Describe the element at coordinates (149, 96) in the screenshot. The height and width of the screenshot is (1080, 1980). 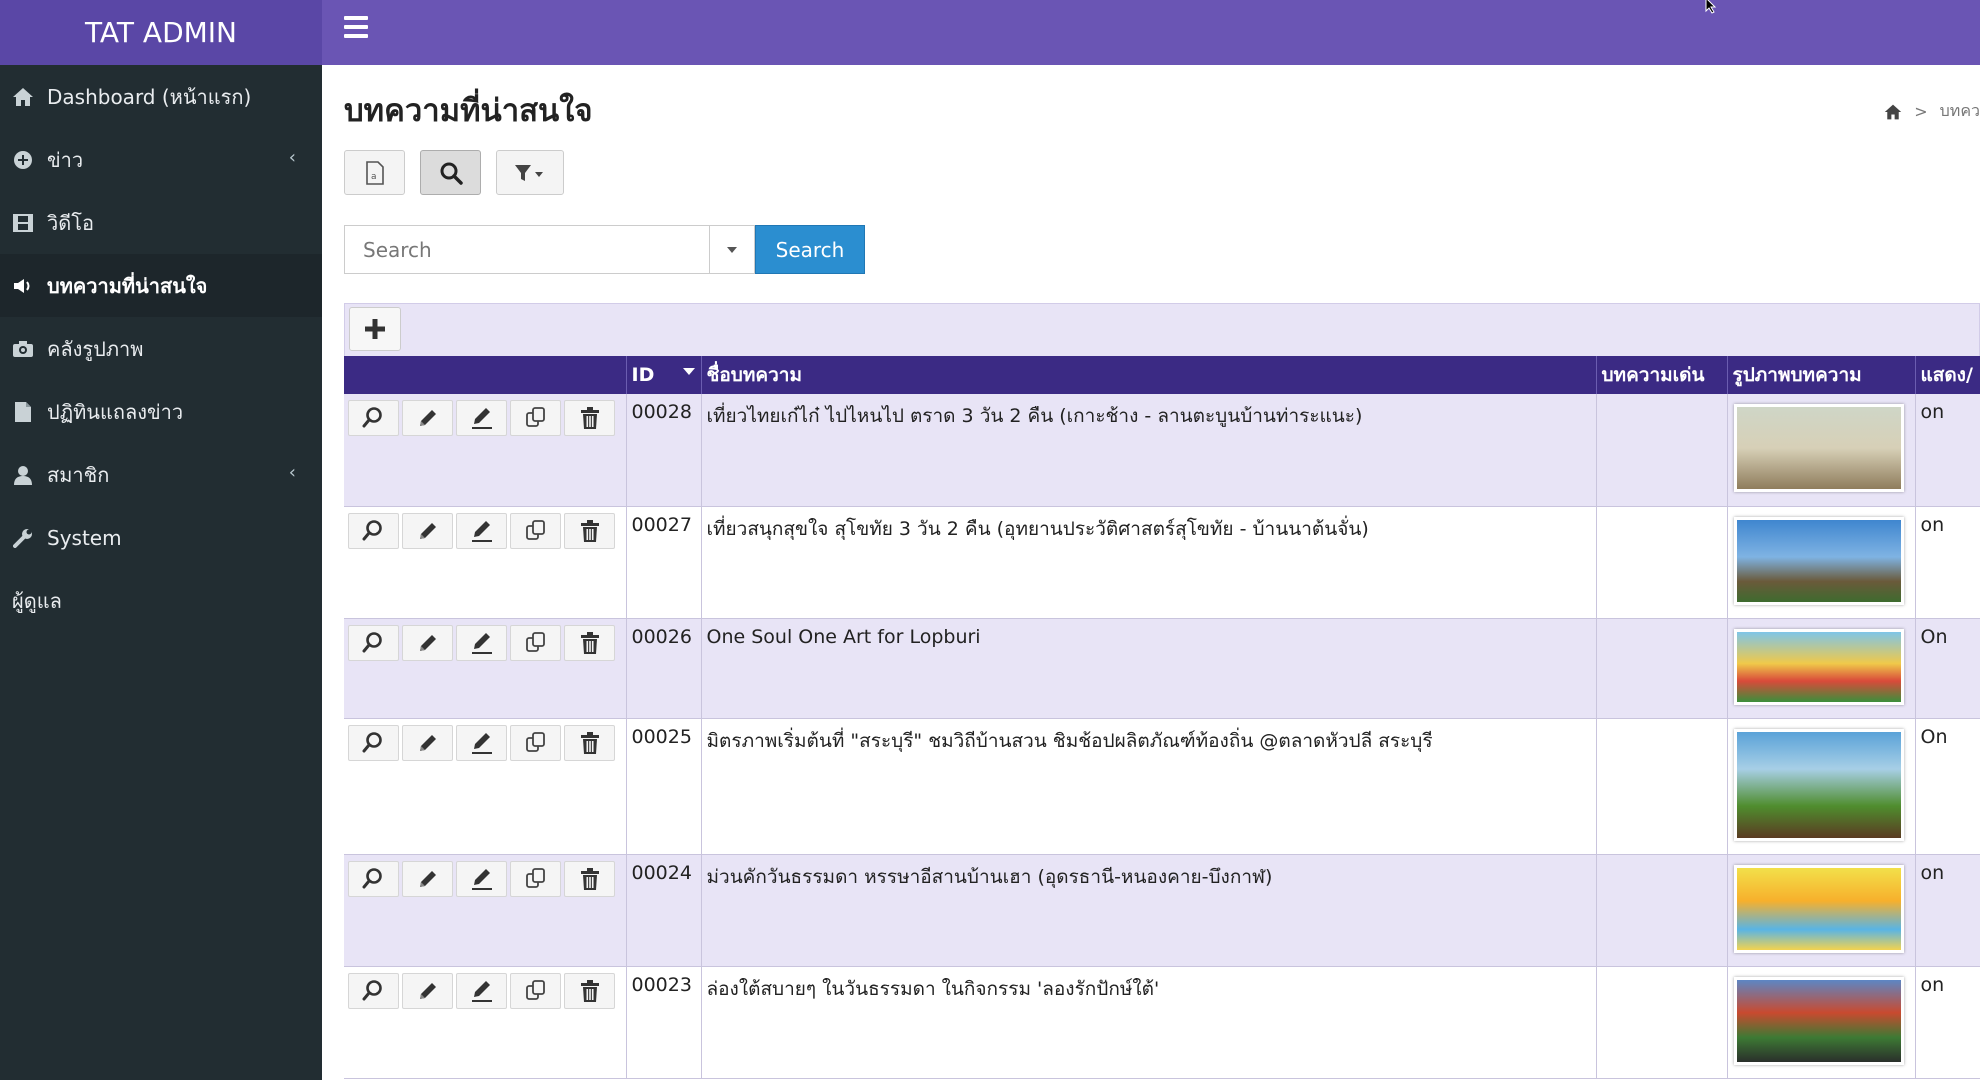
I see `sidebar-item-label: Dashboard (หน้าแรก)` at that location.